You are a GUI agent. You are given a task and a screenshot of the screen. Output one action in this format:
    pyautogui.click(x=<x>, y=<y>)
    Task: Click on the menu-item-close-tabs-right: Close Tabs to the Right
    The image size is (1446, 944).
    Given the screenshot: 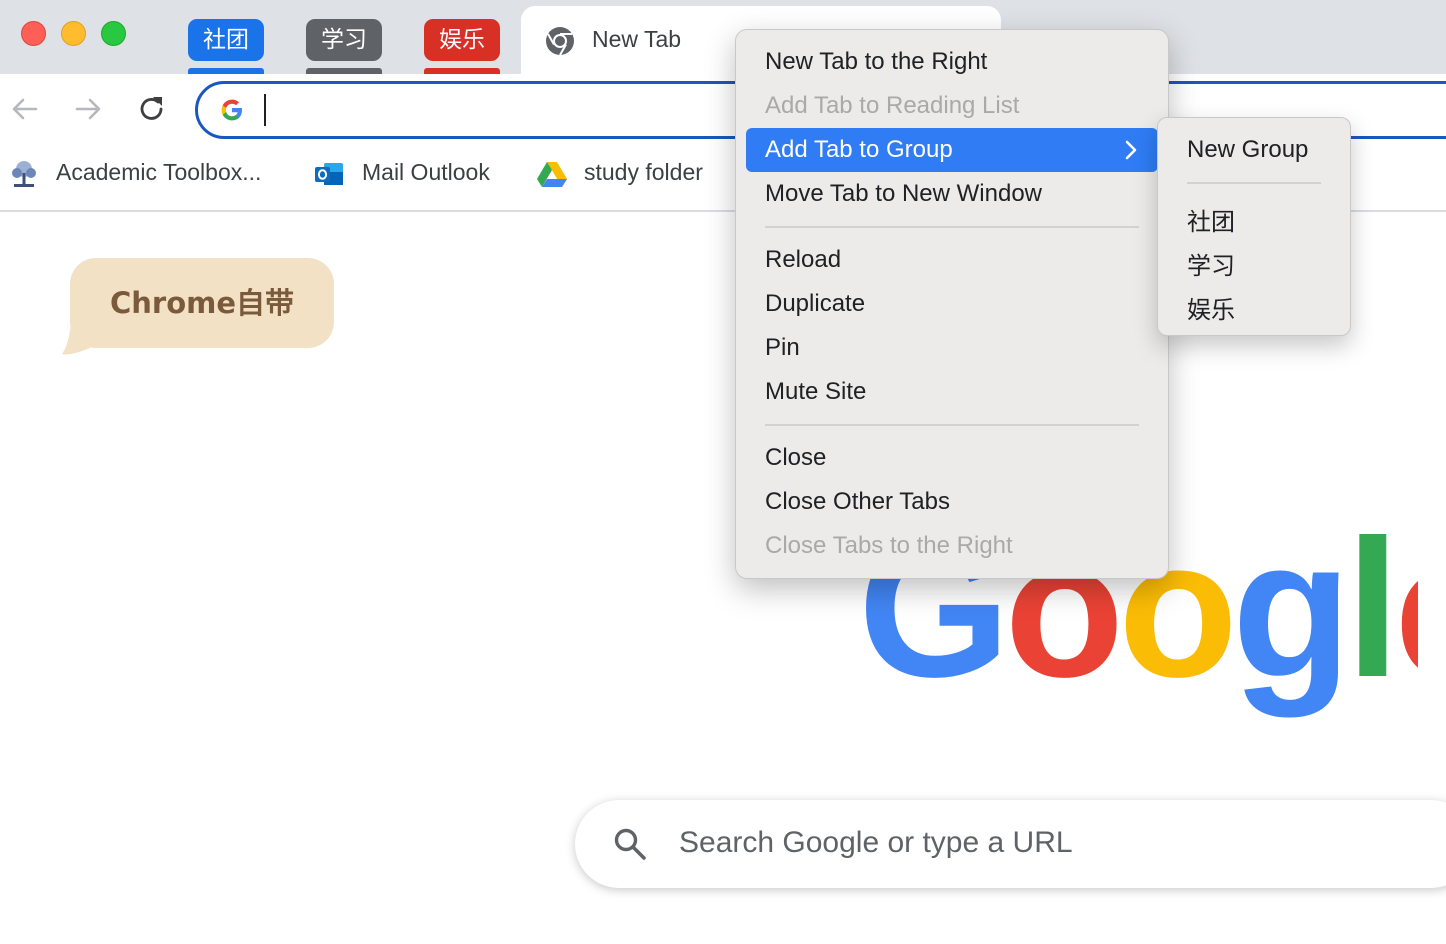 What is the action you would take?
    pyautogui.click(x=889, y=545)
    